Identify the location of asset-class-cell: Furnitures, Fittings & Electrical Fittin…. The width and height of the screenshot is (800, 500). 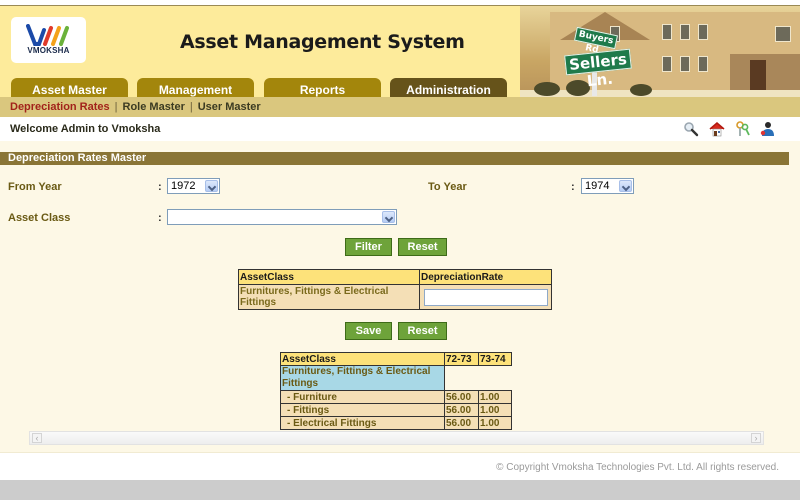
(329, 297).